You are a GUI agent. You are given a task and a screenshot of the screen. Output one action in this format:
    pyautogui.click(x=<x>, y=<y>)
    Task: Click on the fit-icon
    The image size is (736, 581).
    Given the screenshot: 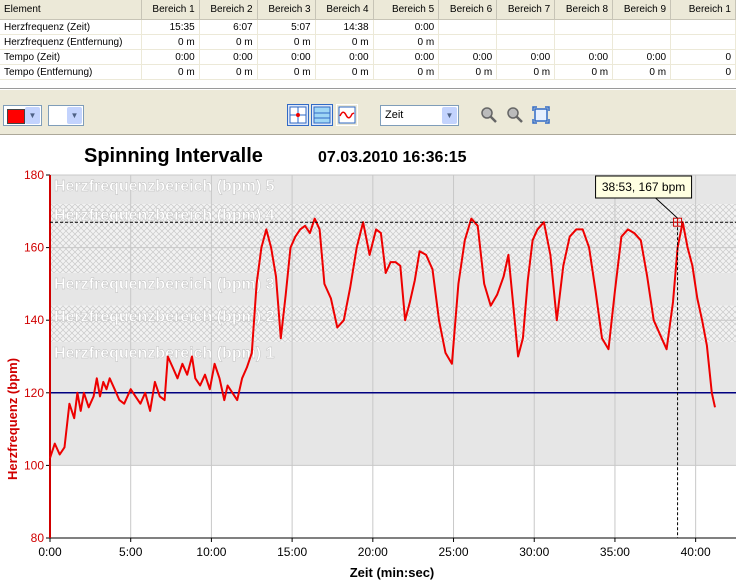 What is the action you would take?
    pyautogui.click(x=541, y=115)
    